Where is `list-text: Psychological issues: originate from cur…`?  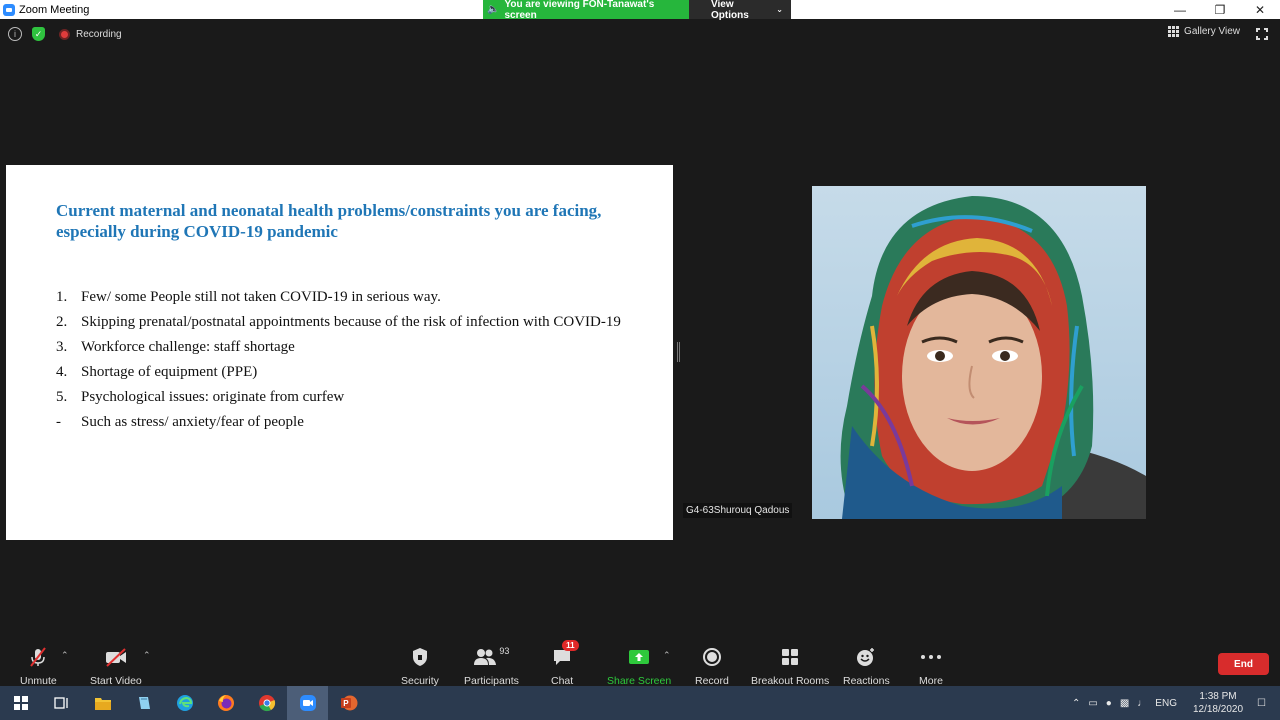 list-text: Psychological issues: originate from cur… is located at coordinates (213, 397).